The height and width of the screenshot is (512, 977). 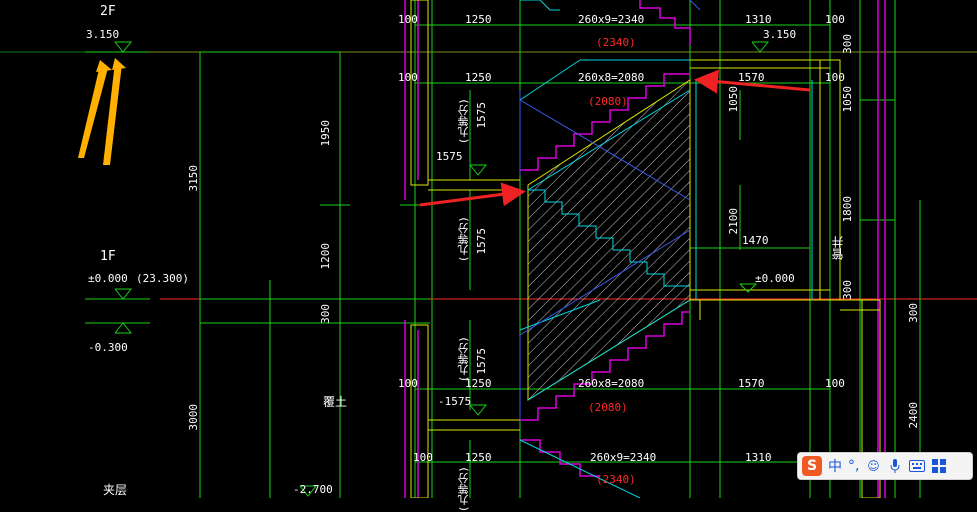 I want to click on elevation-3150-right: 3.150, so click(x=780, y=34).